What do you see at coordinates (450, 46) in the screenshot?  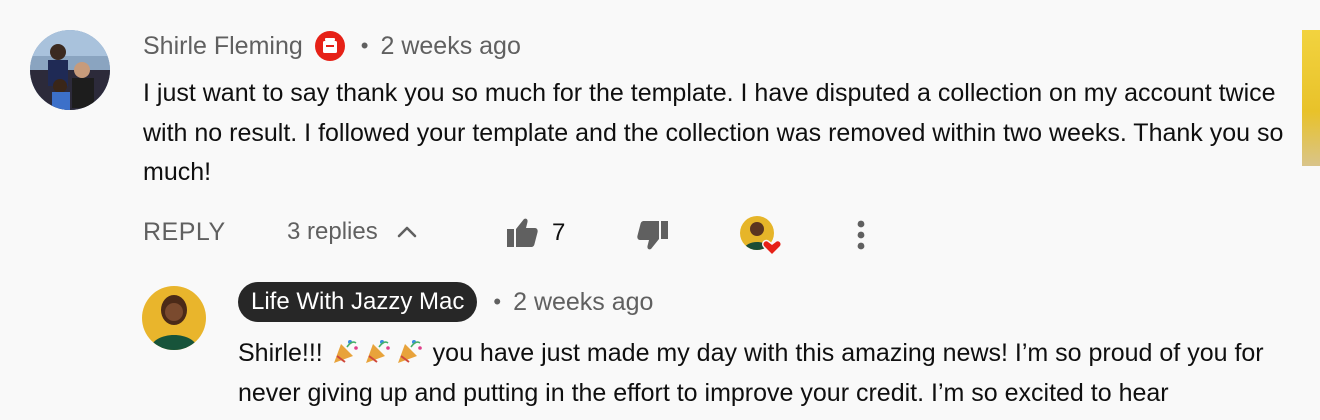 I see `comment-time: 2 weeks ago` at bounding box center [450, 46].